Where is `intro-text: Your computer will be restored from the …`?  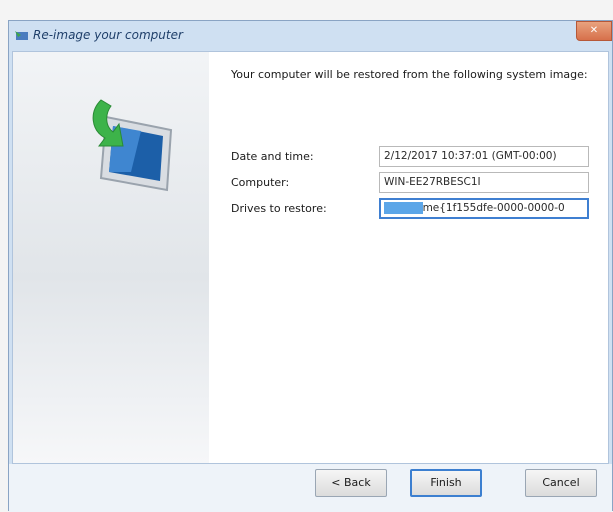 intro-text: Your computer will be restored from the … is located at coordinates (409, 74).